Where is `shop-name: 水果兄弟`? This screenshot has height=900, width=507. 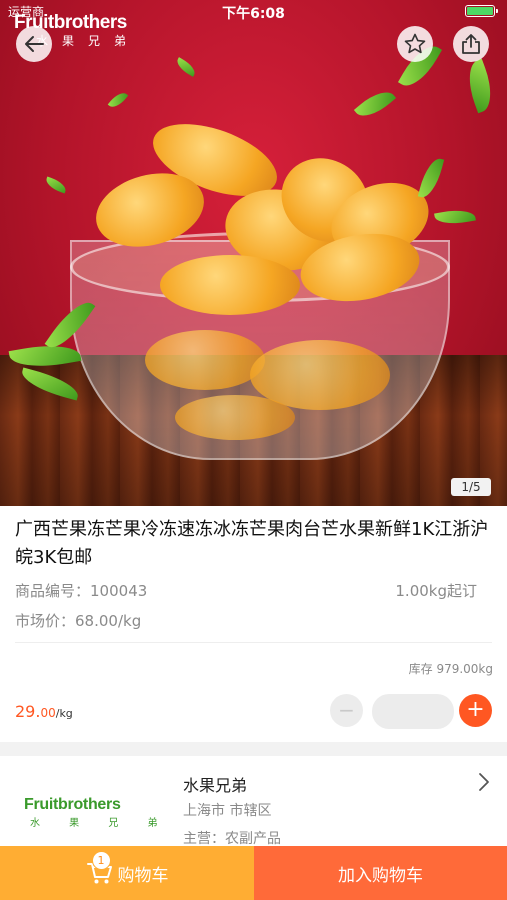 shop-name: 水果兄弟 is located at coordinates (215, 785).